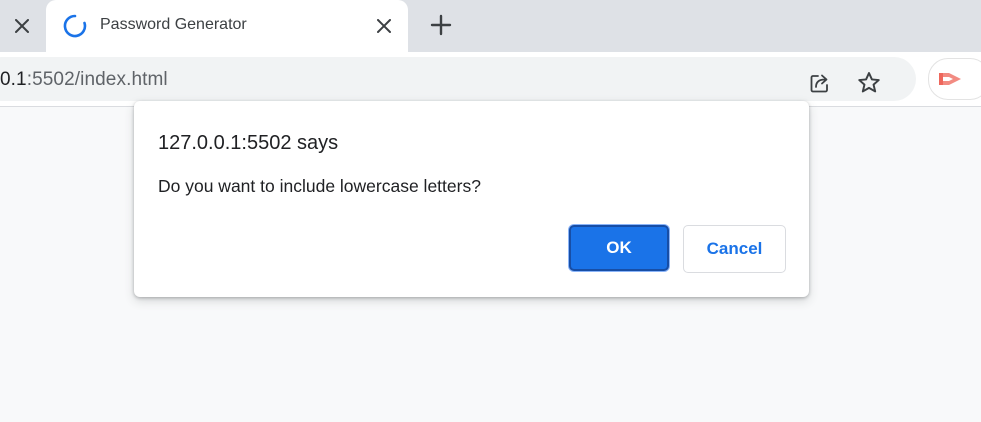 This screenshot has width=981, height=422. I want to click on extension-button, so click(954, 79).